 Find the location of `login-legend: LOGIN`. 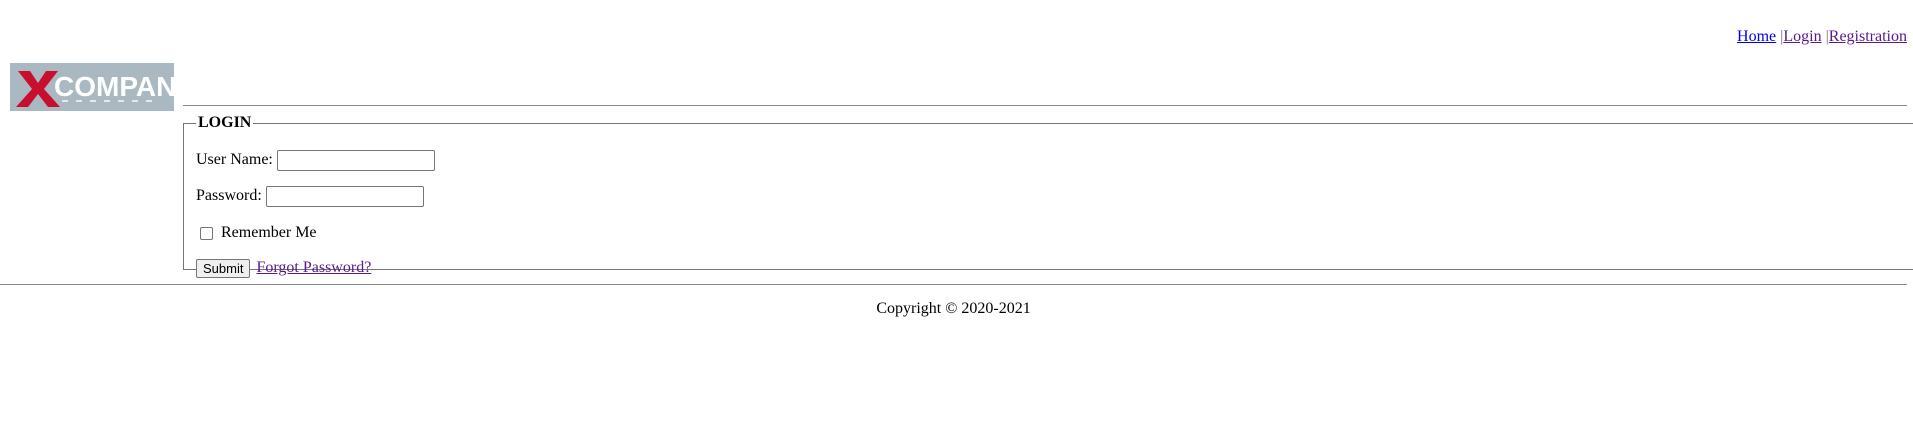

login-legend: LOGIN is located at coordinates (225, 122).